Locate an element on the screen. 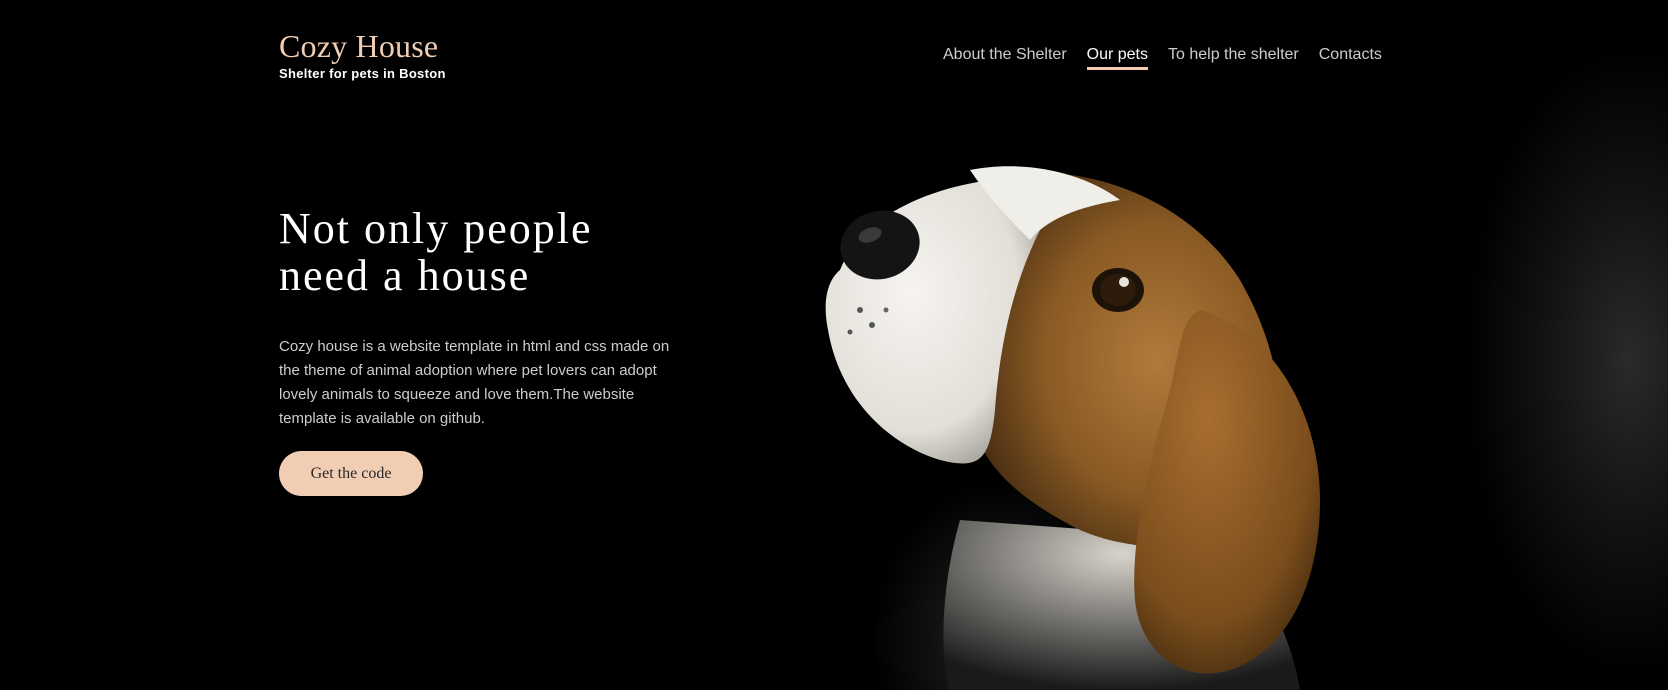  logo: Cozy House Shelter for pets in Boston is located at coordinates (362, 54).